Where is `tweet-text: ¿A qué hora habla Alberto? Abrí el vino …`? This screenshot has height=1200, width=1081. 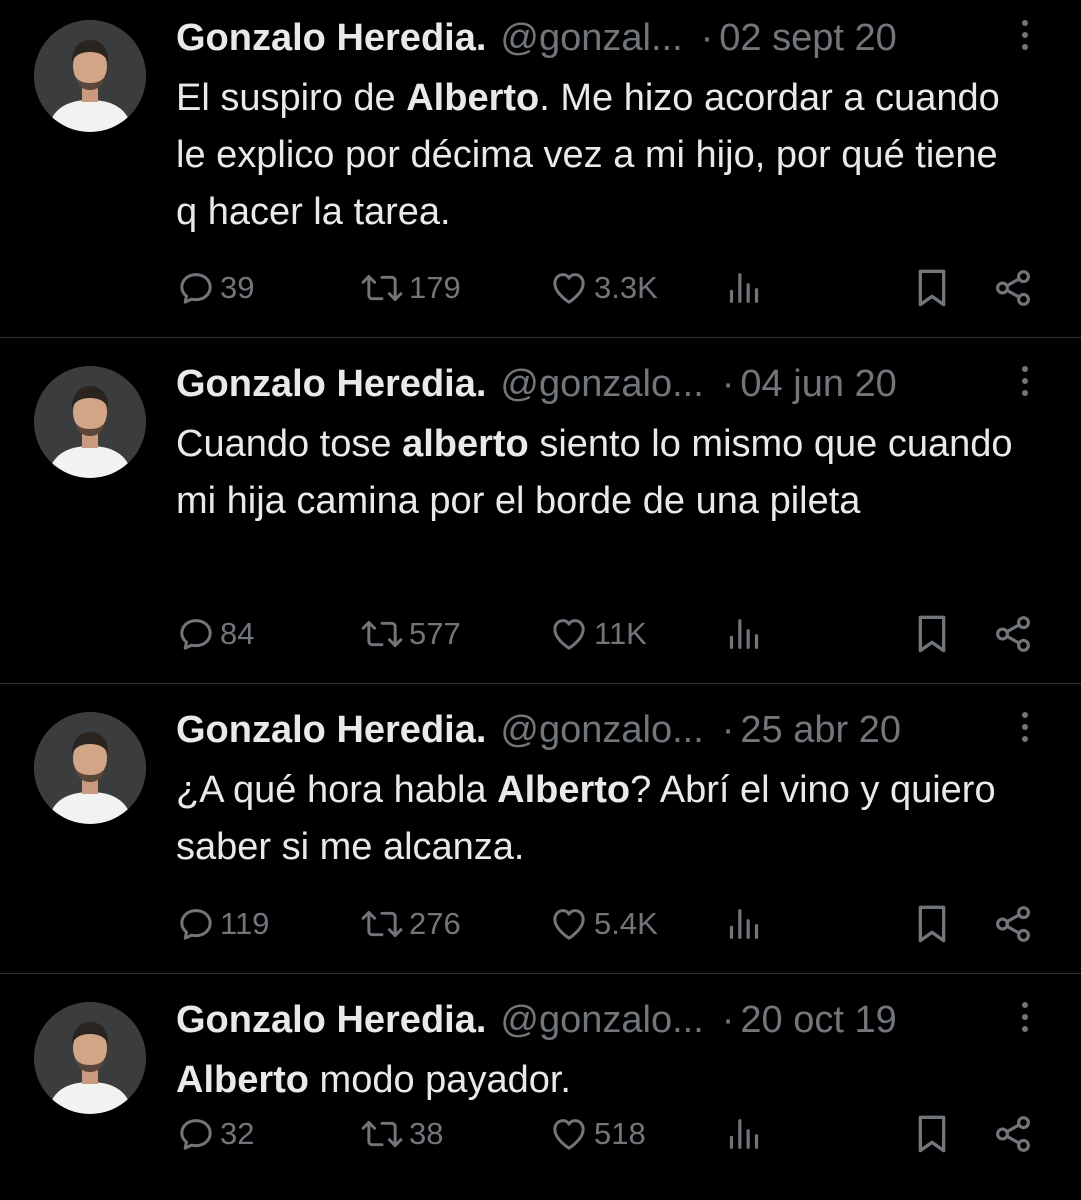 tweet-text: ¿A qué hora habla Alberto? Abrí el vino … is located at coordinates (598, 819).